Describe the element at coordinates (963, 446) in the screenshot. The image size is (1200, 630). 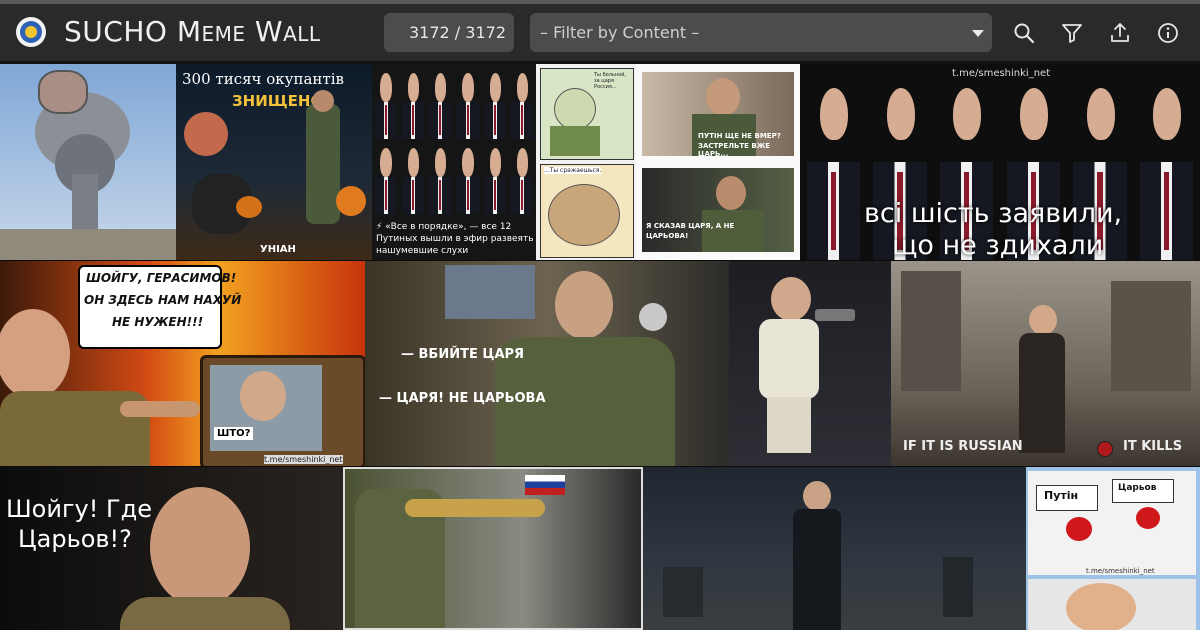
I see `tile-caption: IF IT IS RUSSIAN` at that location.